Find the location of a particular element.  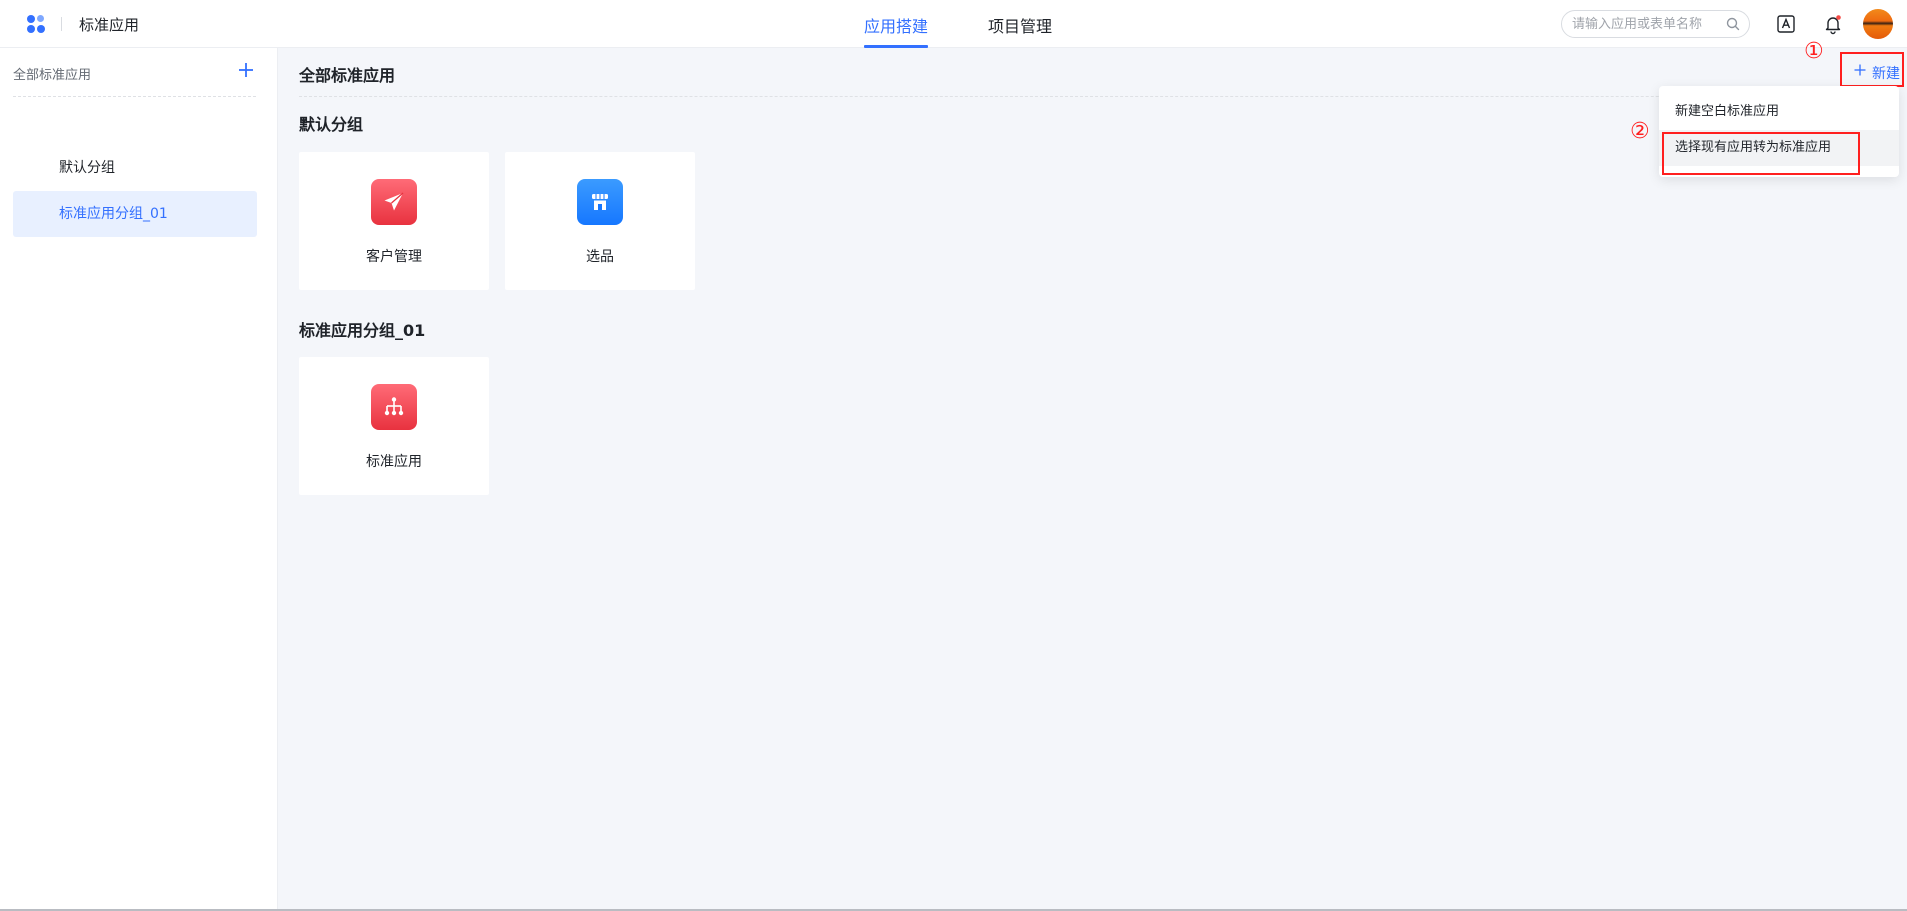

plus-icon is located at coordinates (1860, 70).